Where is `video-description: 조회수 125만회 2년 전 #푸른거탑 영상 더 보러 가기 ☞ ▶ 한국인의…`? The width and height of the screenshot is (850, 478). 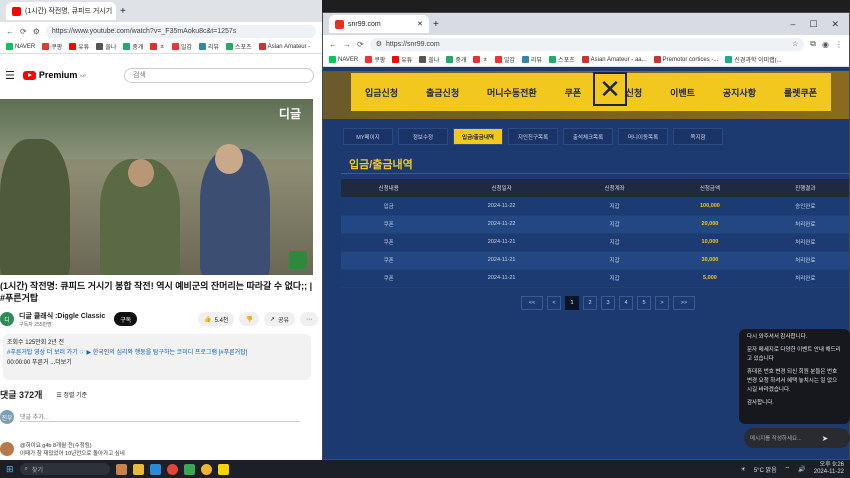
video-description: 조회수 125만회 2년 전 #푸른거탑 영상 더 보러 가기 ☞ ▶ 한국인의… is located at coordinates (157, 357).